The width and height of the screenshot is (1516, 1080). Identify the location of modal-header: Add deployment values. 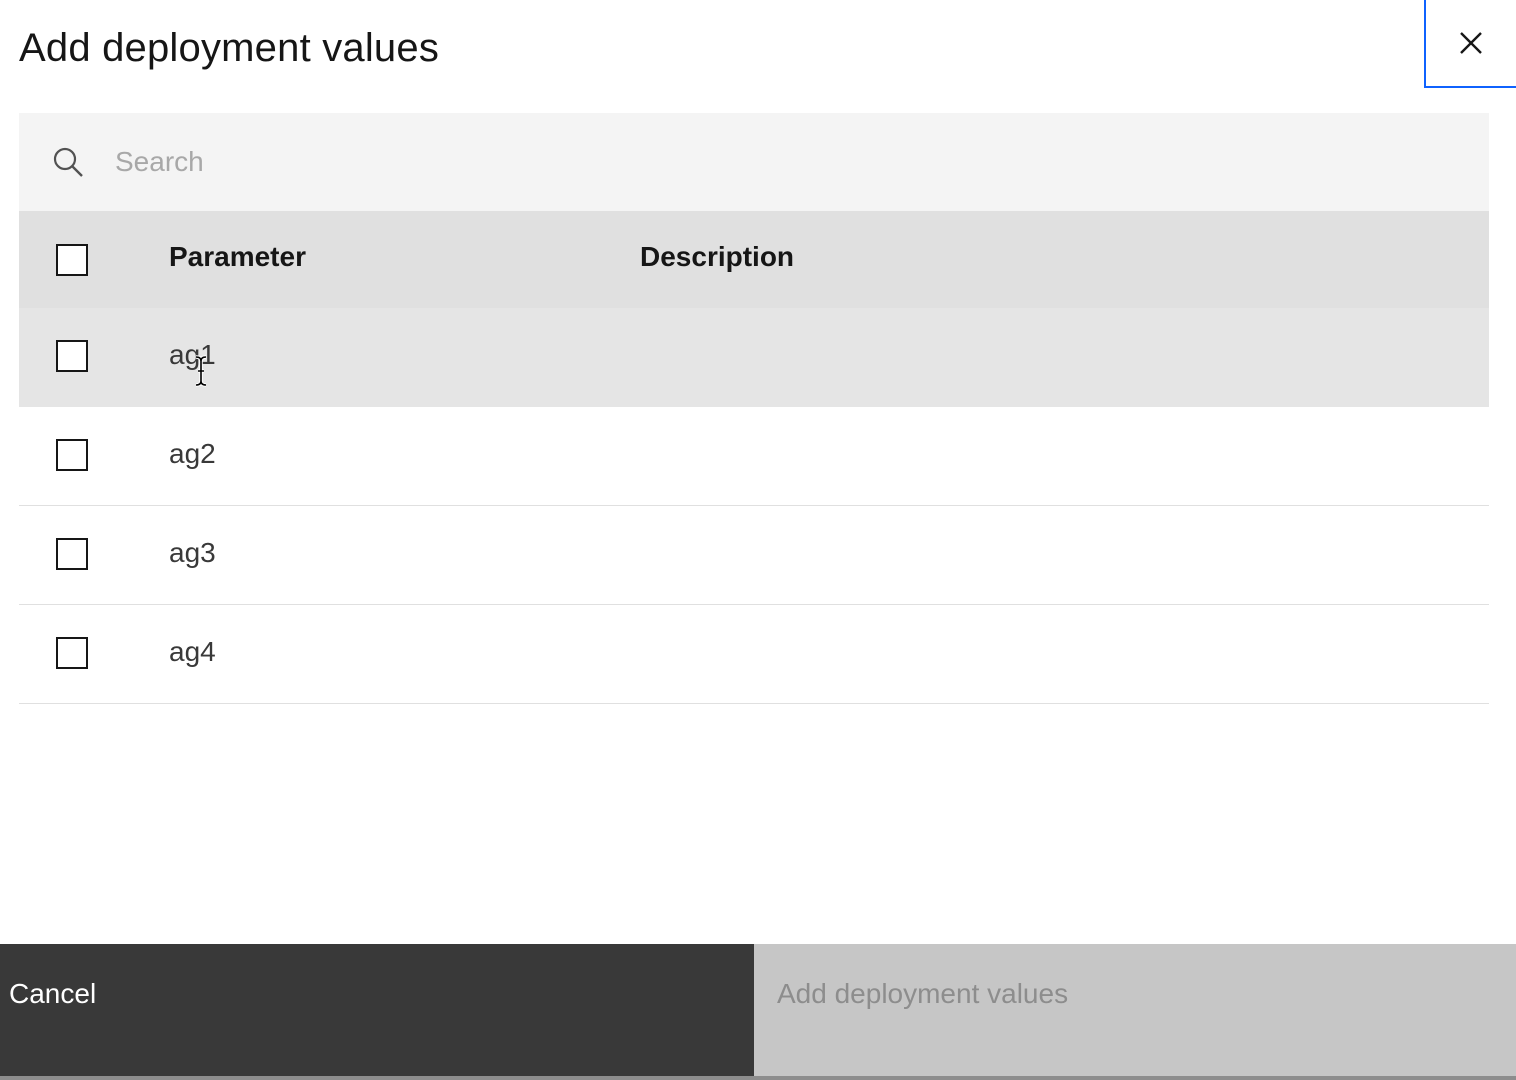
(758, 50).